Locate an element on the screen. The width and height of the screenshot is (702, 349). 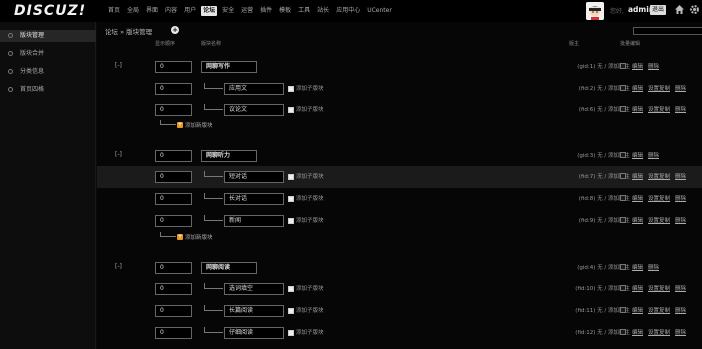
moderator-info: (fid:6) 无 / 添加版主 is located at coordinates (576, 109).